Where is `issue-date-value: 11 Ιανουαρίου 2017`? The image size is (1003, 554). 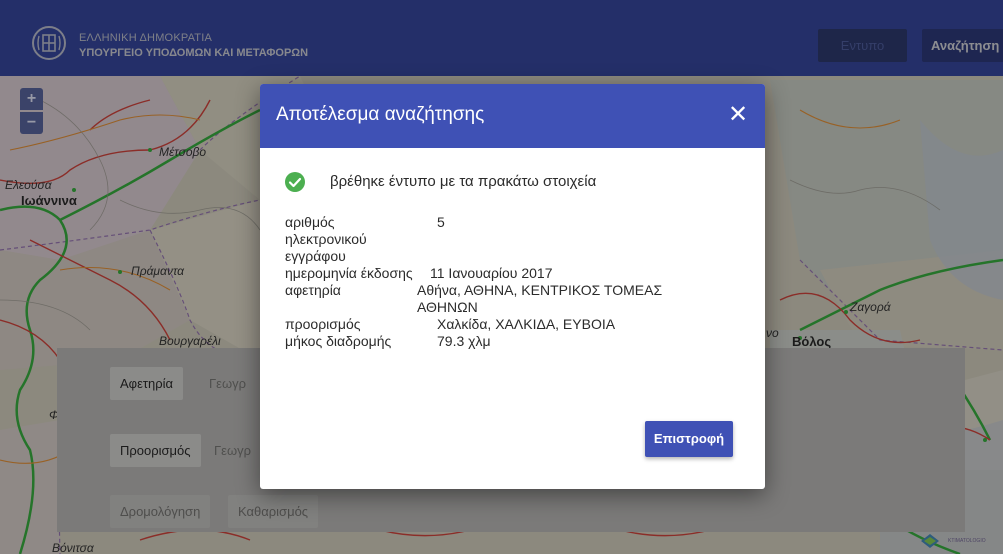
issue-date-value: 11 Ιανουαρίου 2017 is located at coordinates (491, 273).